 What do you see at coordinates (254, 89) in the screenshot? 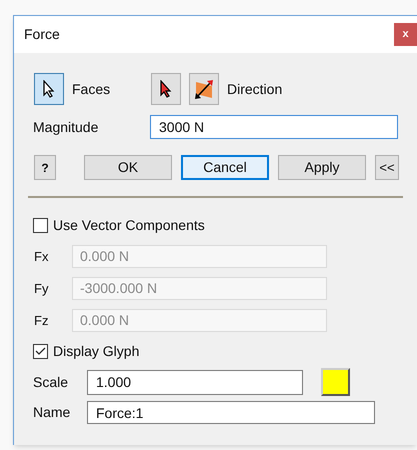
I see `direction-label: Direction` at bounding box center [254, 89].